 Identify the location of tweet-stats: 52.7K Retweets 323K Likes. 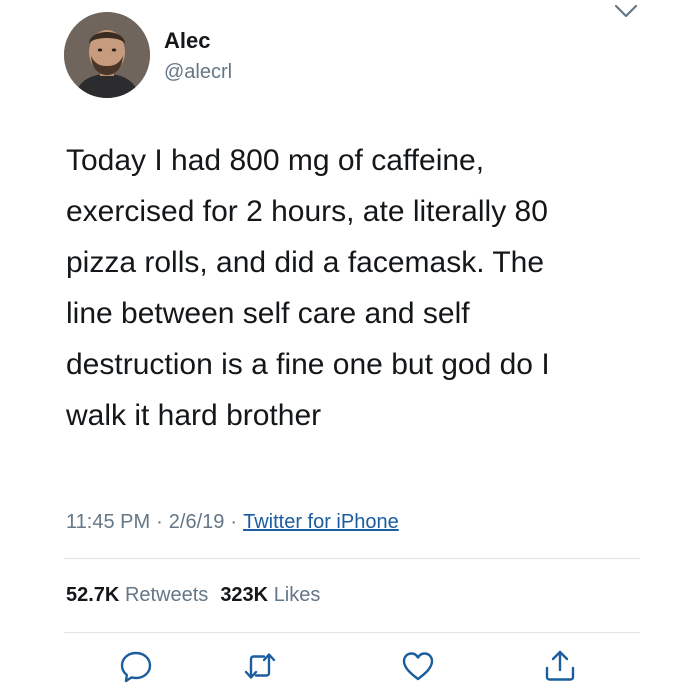
(193, 595).